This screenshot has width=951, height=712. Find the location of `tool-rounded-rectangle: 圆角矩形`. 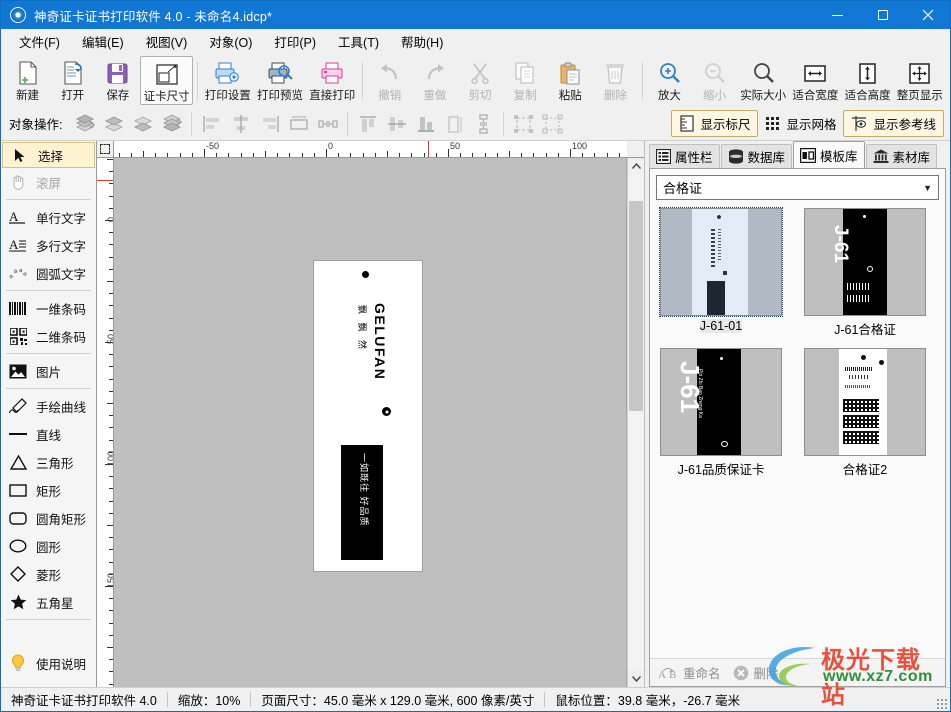

tool-rounded-rectangle: 圆角矩形 is located at coordinates (48, 518).